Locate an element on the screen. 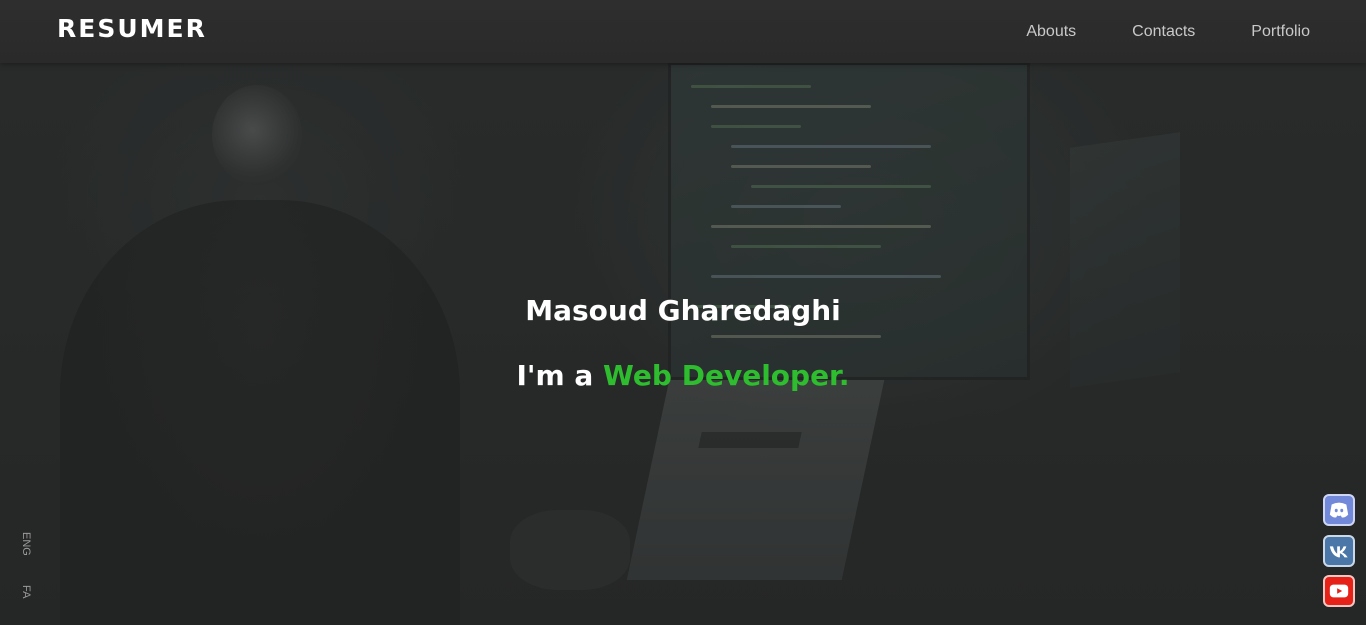  discord-link is located at coordinates (1339, 510).